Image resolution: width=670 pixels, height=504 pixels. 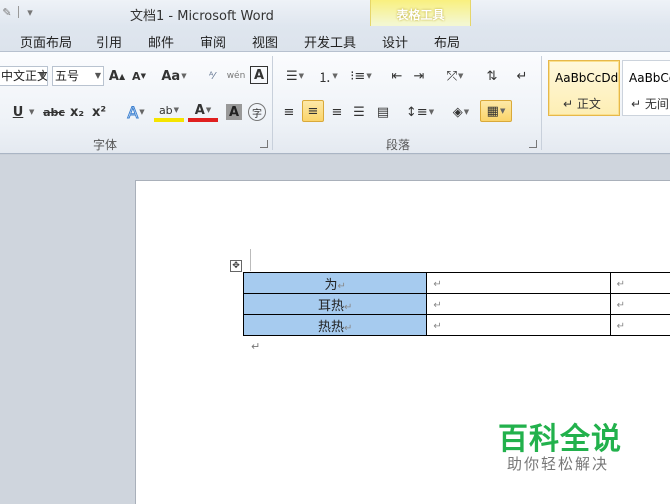 I want to click on shrink-font-icon: A, so click(x=136, y=76).